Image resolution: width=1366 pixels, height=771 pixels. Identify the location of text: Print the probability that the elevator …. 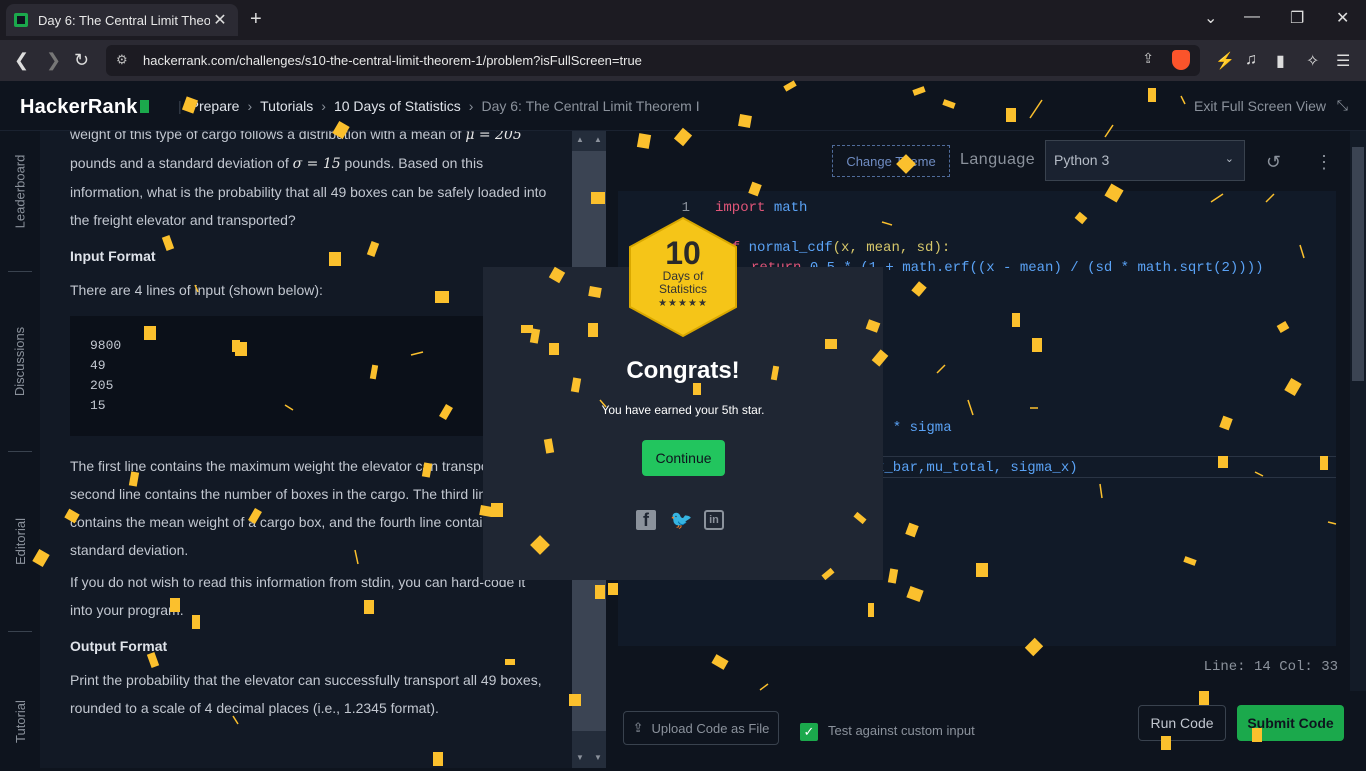
(306, 680).